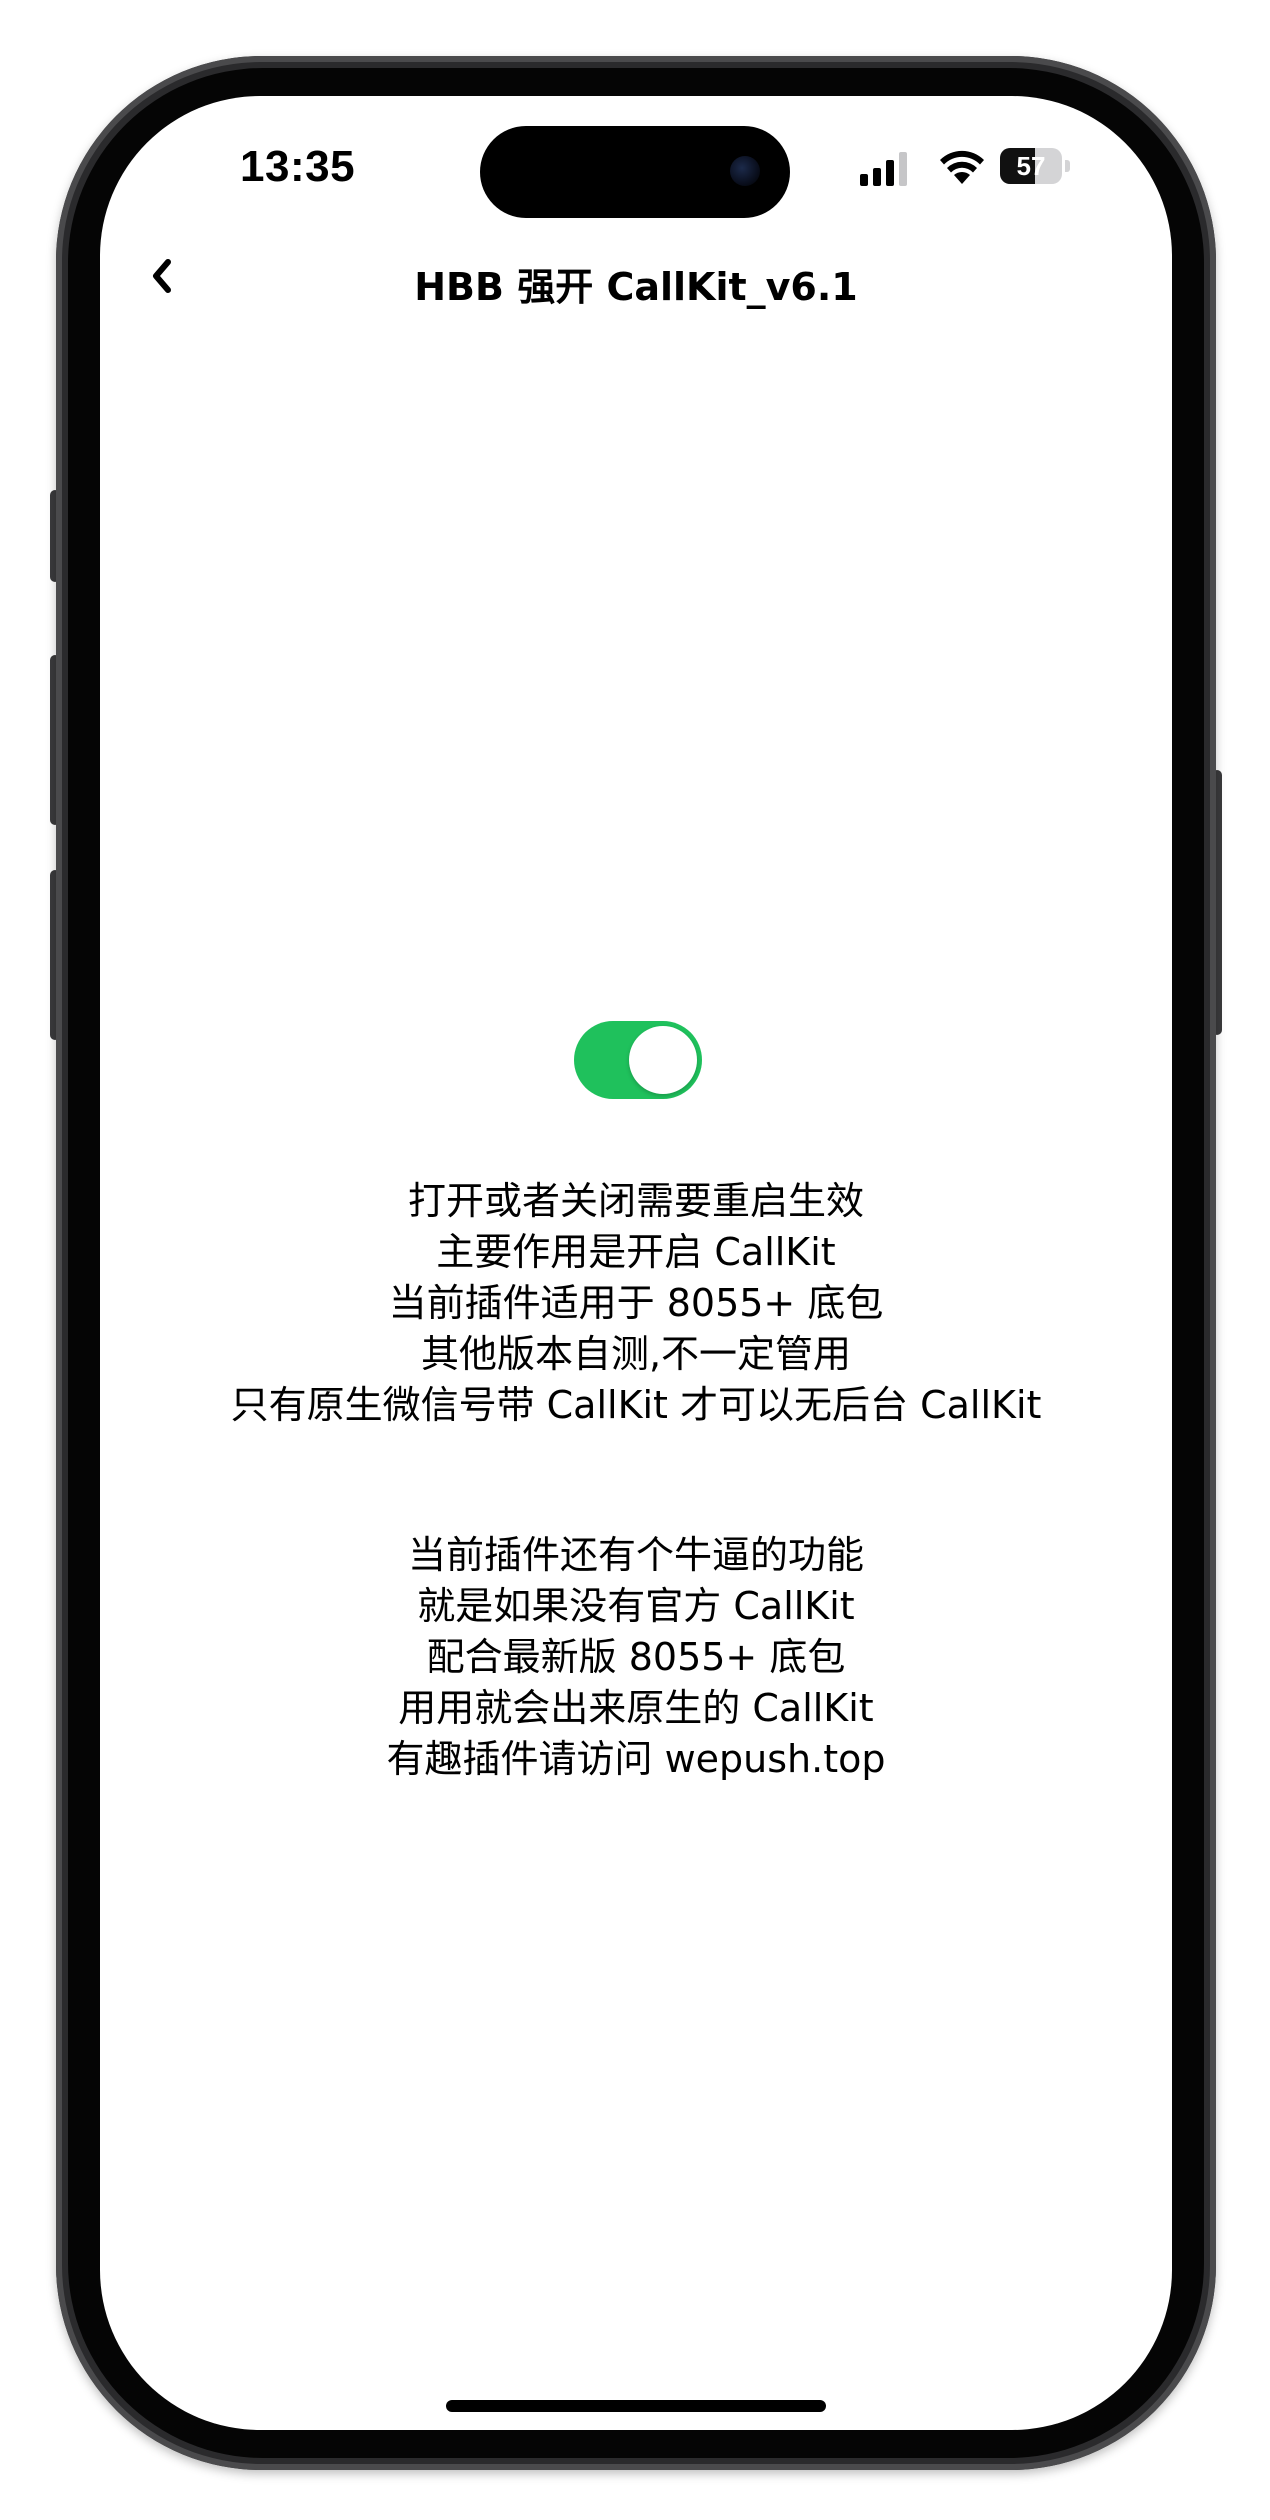 Image resolution: width=1270 pixels, height=2520 pixels. Describe the element at coordinates (636, 1759) in the screenshot. I see `info-line: 有趣插件请访问 wepush.top` at that location.